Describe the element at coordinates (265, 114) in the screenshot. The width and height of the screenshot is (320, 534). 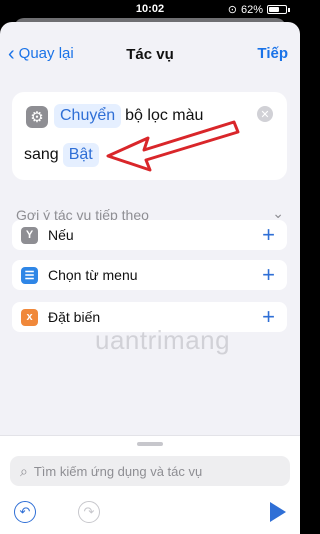
I see `remove-action-button: ✕` at that location.